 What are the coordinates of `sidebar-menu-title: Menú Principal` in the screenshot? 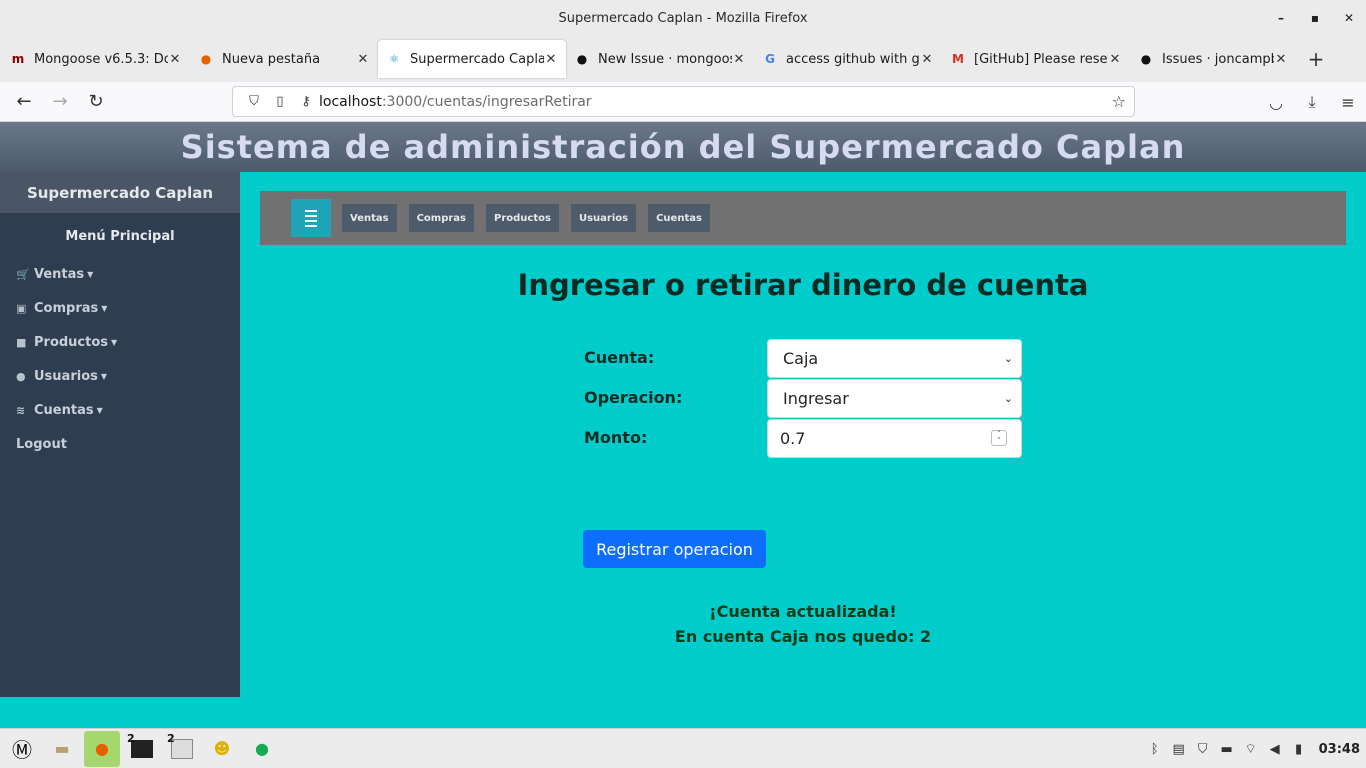 It's located at (120, 236).